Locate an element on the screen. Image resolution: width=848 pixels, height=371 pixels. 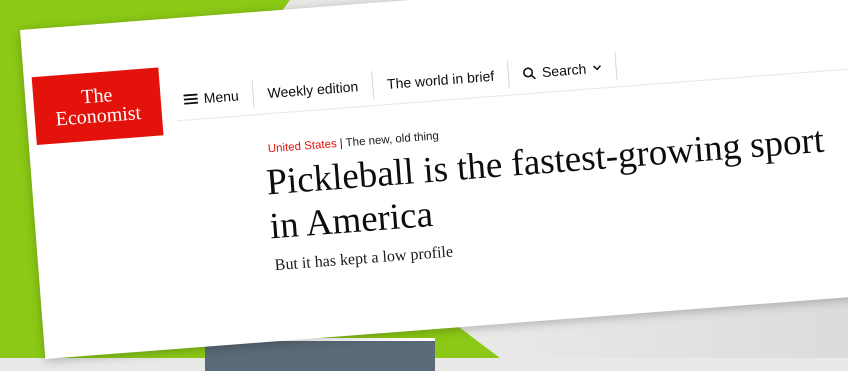
article-subheadline: But it has kept a low profile is located at coordinates (364, 259).